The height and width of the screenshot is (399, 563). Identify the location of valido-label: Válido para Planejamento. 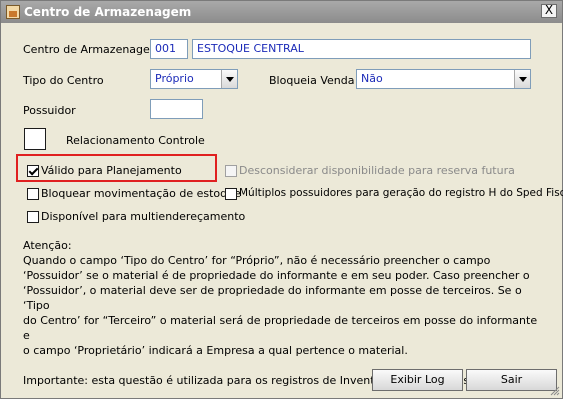
(111, 170).